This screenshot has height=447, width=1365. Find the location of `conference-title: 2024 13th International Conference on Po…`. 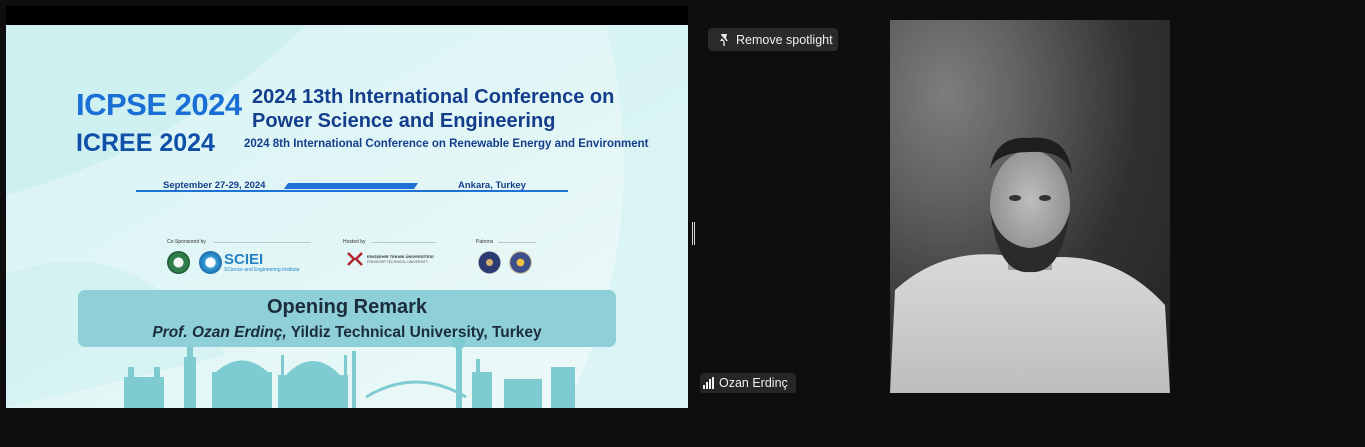

conference-title: 2024 13th International Conference on Po… is located at coordinates (433, 109).